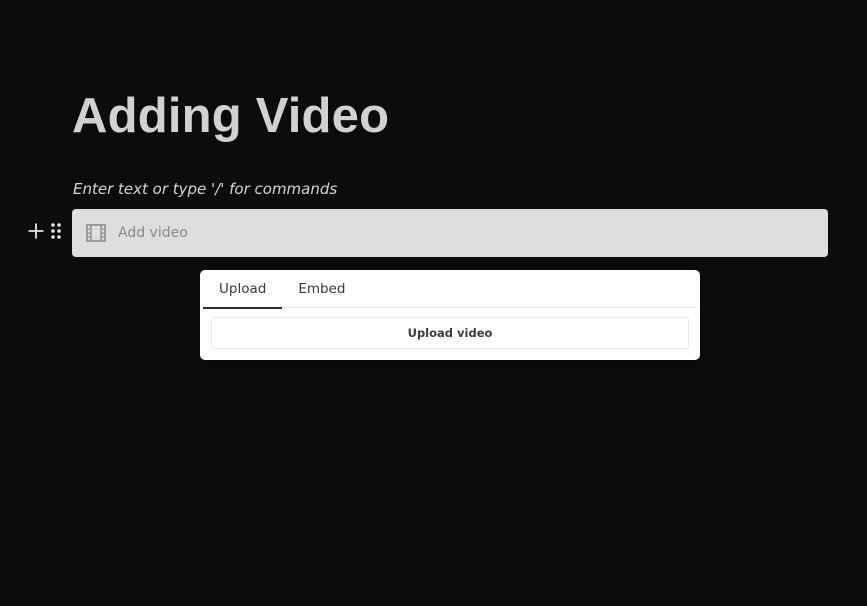 The height and width of the screenshot is (606, 867). What do you see at coordinates (153, 233) in the screenshot?
I see `add-video-label: Add video` at bounding box center [153, 233].